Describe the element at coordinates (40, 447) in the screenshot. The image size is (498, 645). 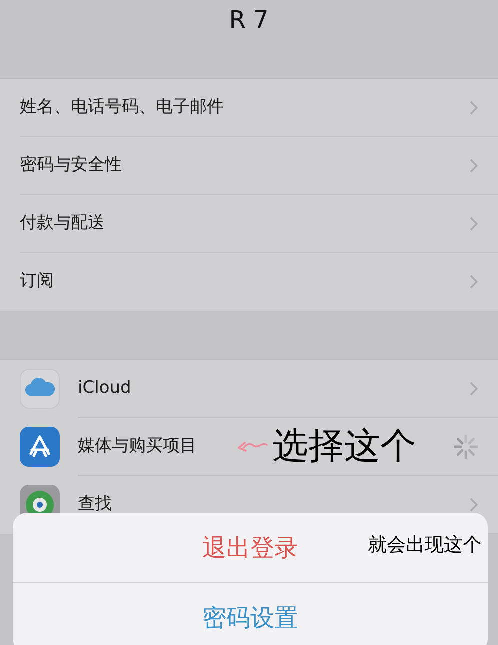
I see `app-store-icon` at that location.